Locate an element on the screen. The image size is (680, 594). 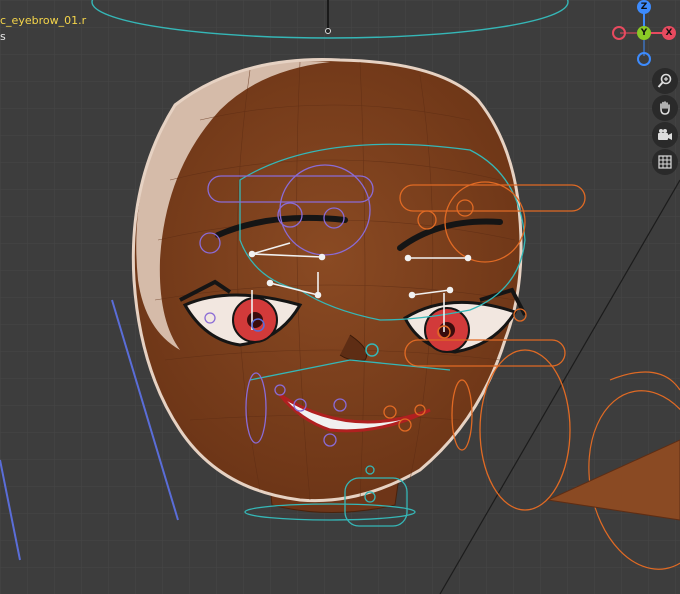
hand-pan-icon is located at coordinates (665, 108).